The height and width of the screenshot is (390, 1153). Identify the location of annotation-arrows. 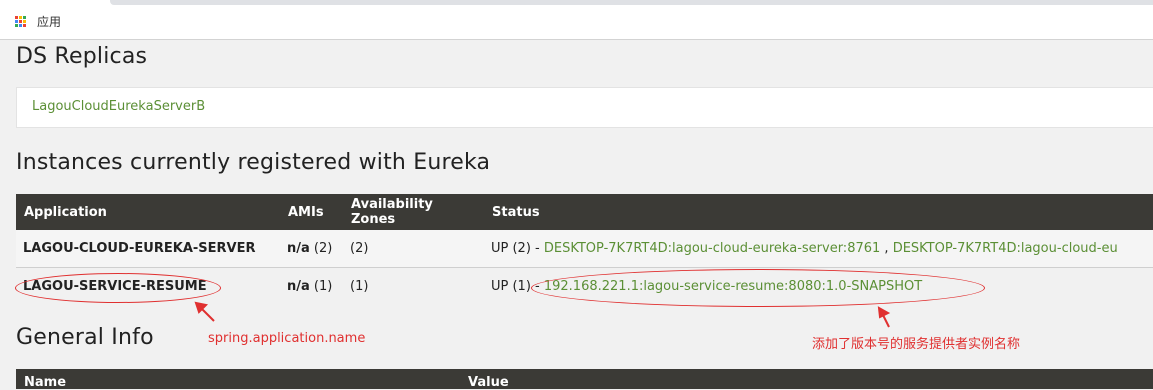
(542, 314).